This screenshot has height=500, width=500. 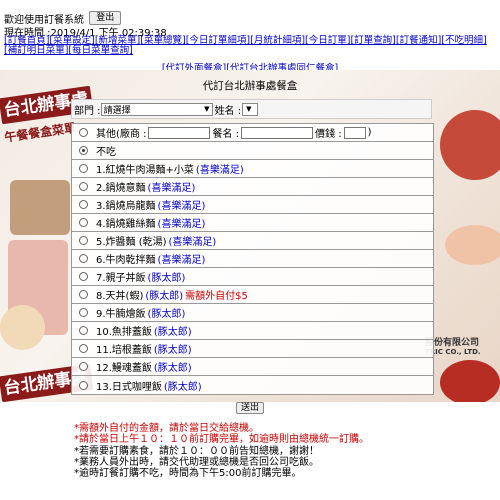 What do you see at coordinates (120, 296) in the screenshot?
I see `meal-name: 8.天丼(蝦)` at bounding box center [120, 296].